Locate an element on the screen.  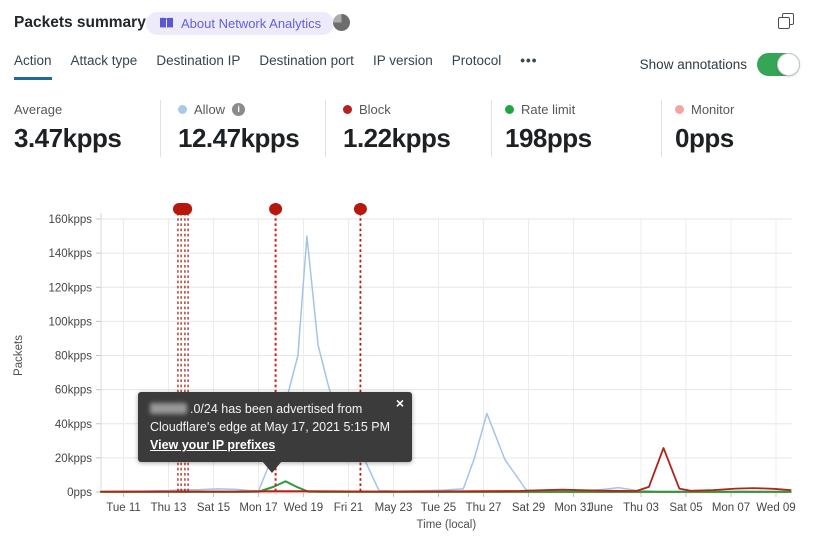
x-tick-label: Mon 07 is located at coordinates (731, 508).